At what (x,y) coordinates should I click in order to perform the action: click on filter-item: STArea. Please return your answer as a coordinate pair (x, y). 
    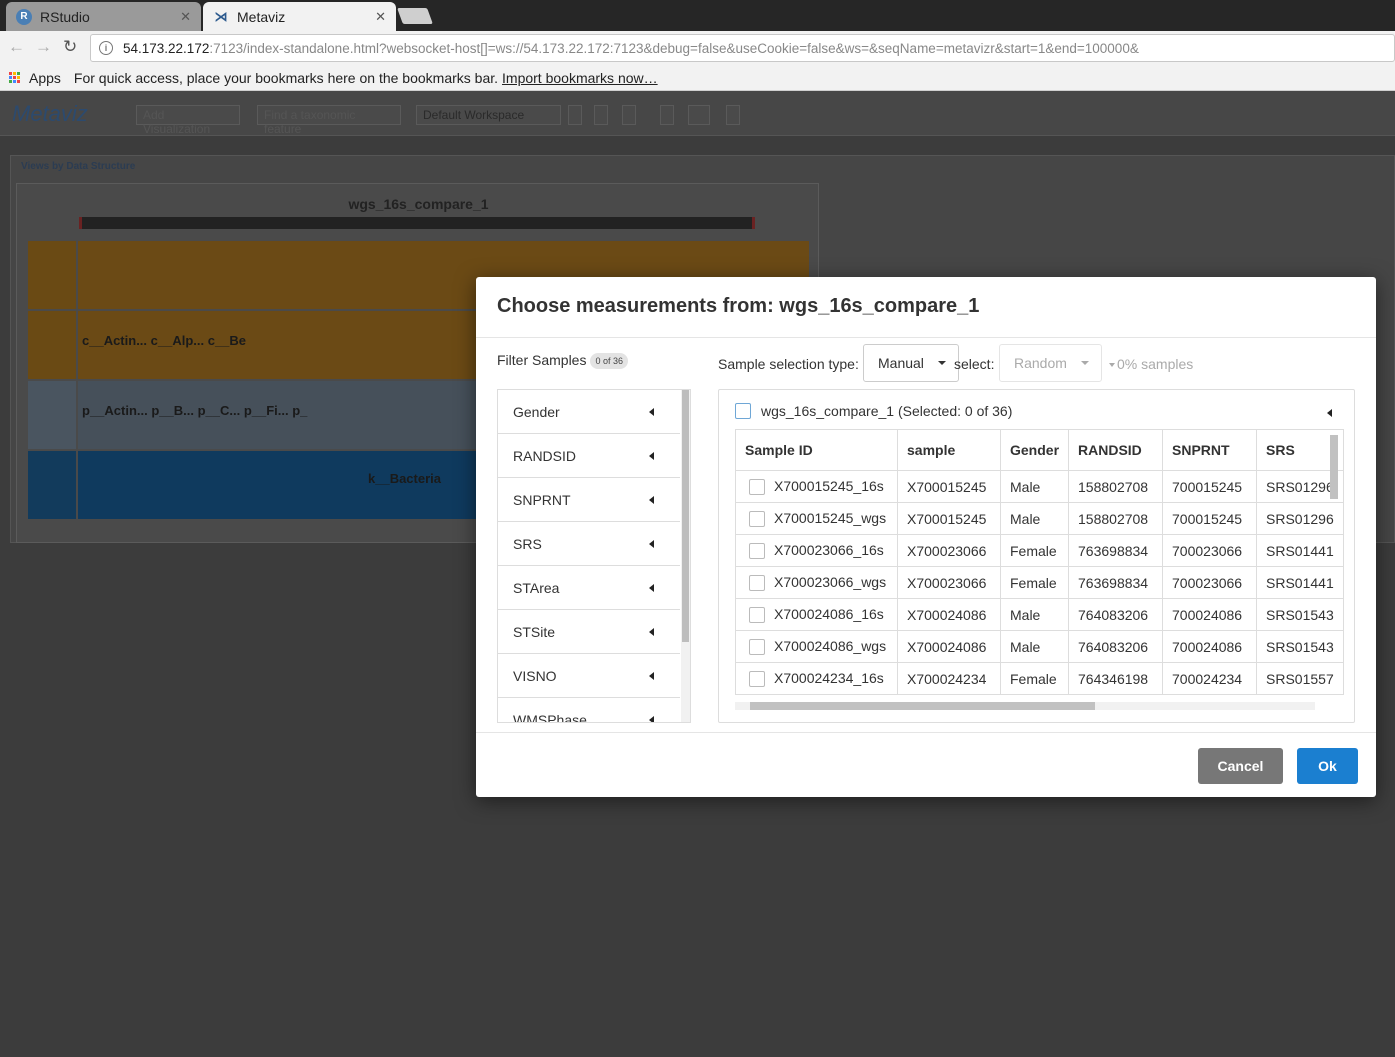
    Looking at the image, I should click on (589, 588).